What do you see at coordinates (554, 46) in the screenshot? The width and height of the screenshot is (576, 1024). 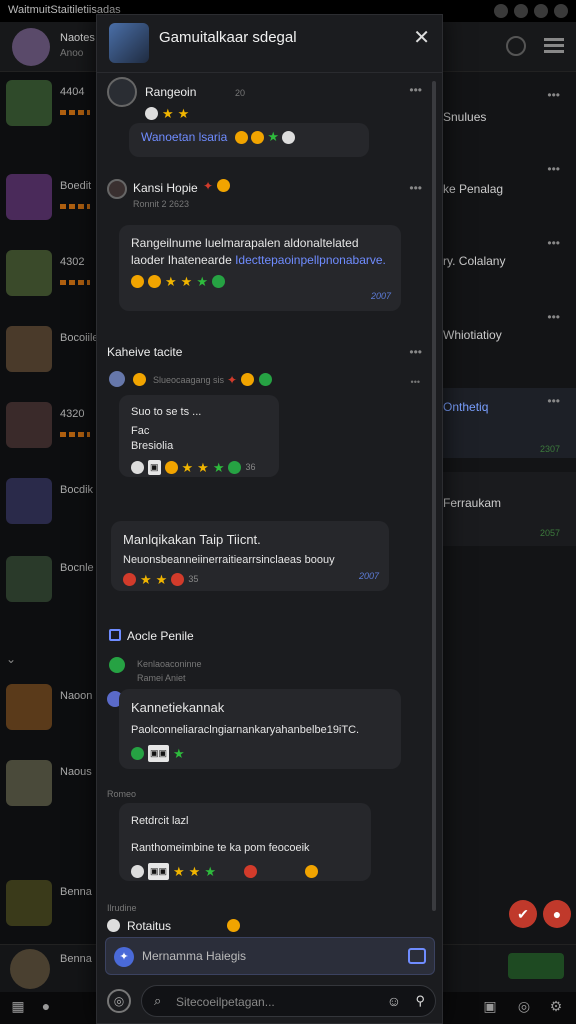 I see `menu-icon` at bounding box center [554, 46].